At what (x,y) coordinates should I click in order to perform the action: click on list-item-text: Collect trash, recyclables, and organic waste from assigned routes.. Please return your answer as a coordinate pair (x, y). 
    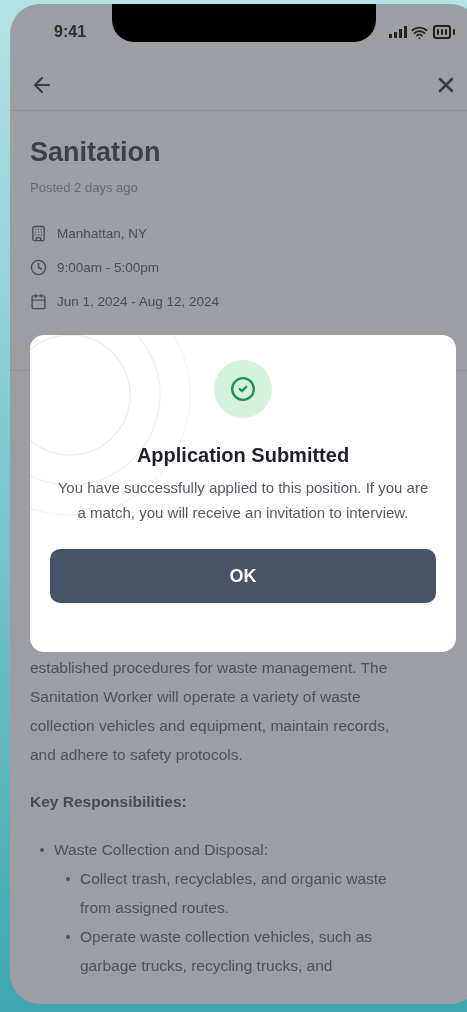
    Looking at the image, I should click on (234, 893).